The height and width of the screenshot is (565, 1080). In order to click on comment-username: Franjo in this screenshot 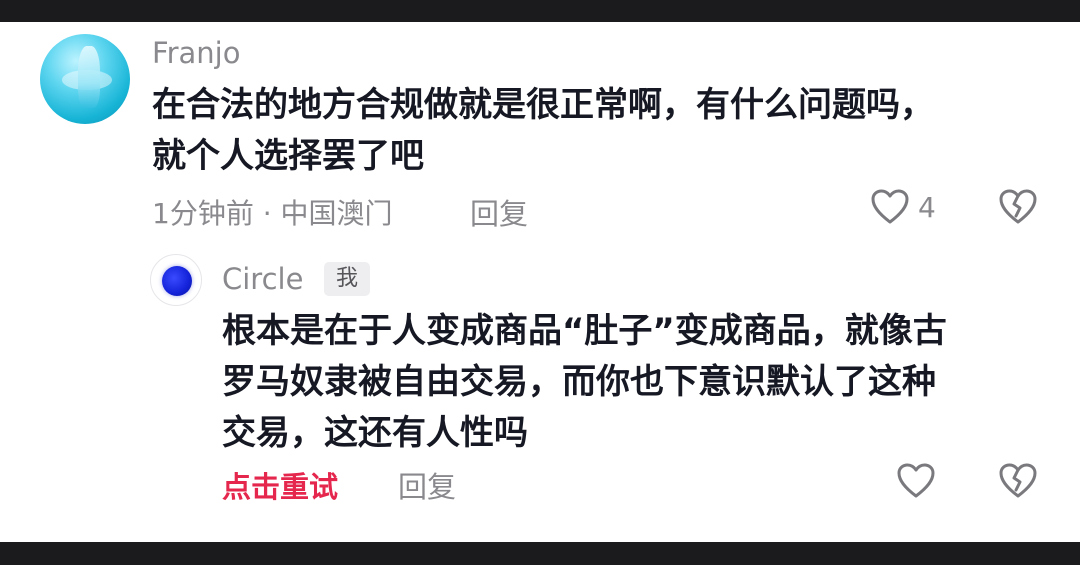, I will do `click(196, 53)`.